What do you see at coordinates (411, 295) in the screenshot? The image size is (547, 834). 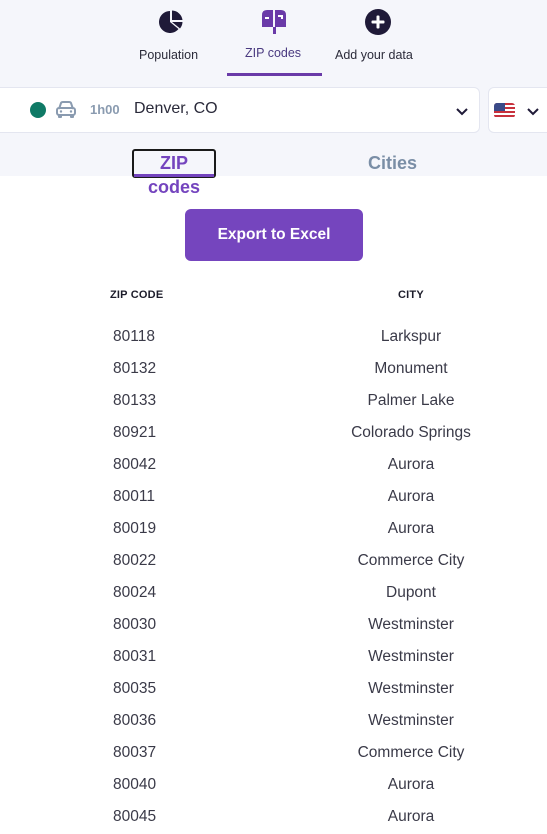 I see `column-header-city: CITY` at bounding box center [411, 295].